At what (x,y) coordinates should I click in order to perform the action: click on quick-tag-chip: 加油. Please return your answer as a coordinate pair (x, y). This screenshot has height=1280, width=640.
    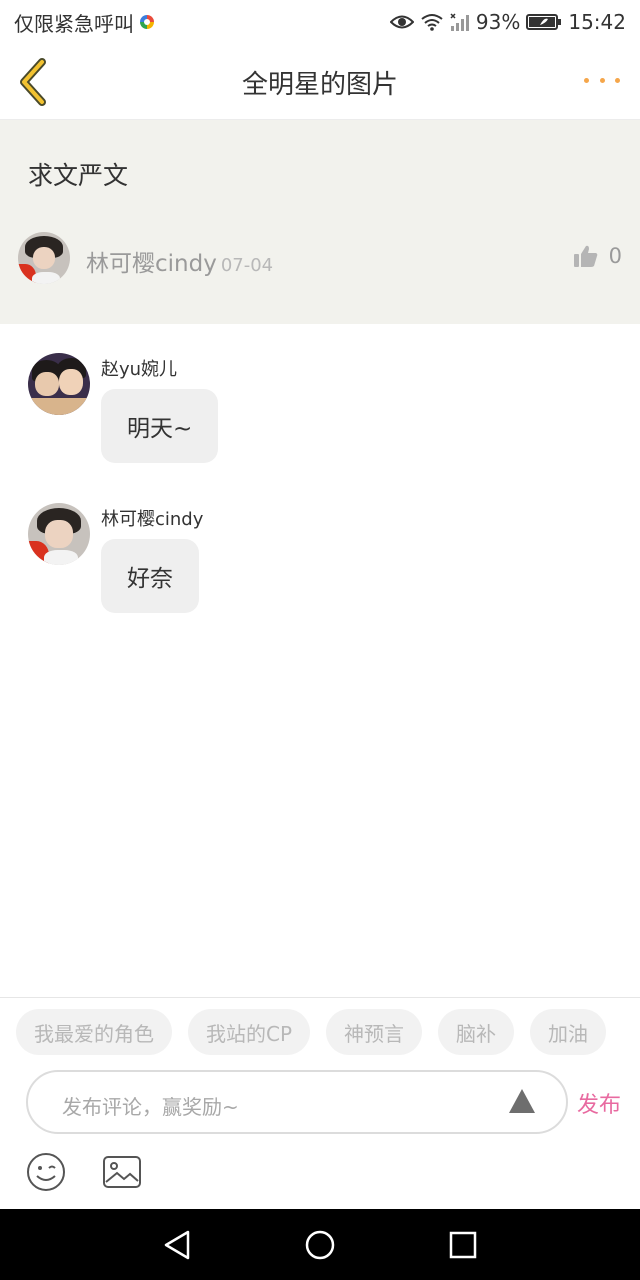
    Looking at the image, I should click on (568, 1032).